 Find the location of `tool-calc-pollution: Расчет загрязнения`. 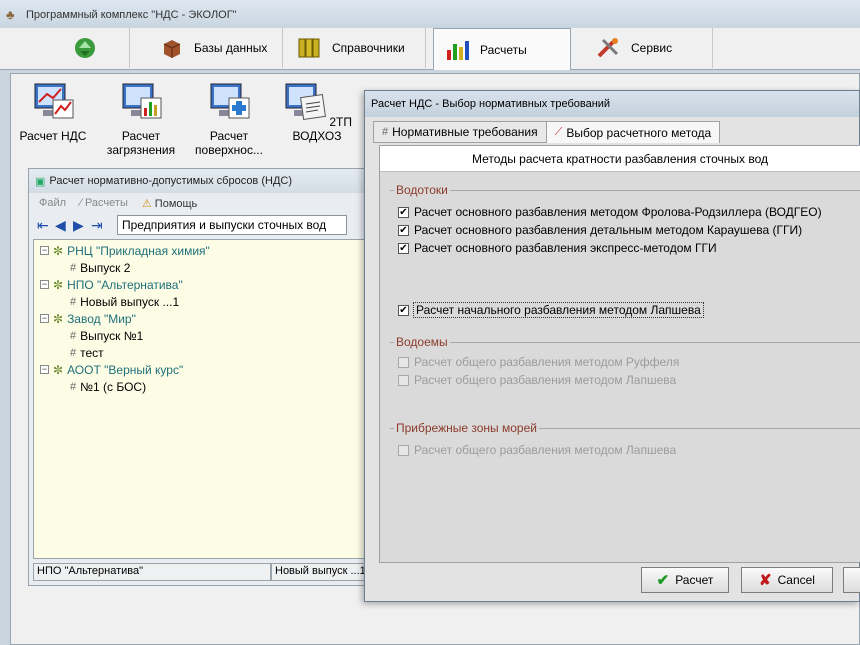

tool-calc-pollution: Расчет загрязнения is located at coordinates (141, 118).